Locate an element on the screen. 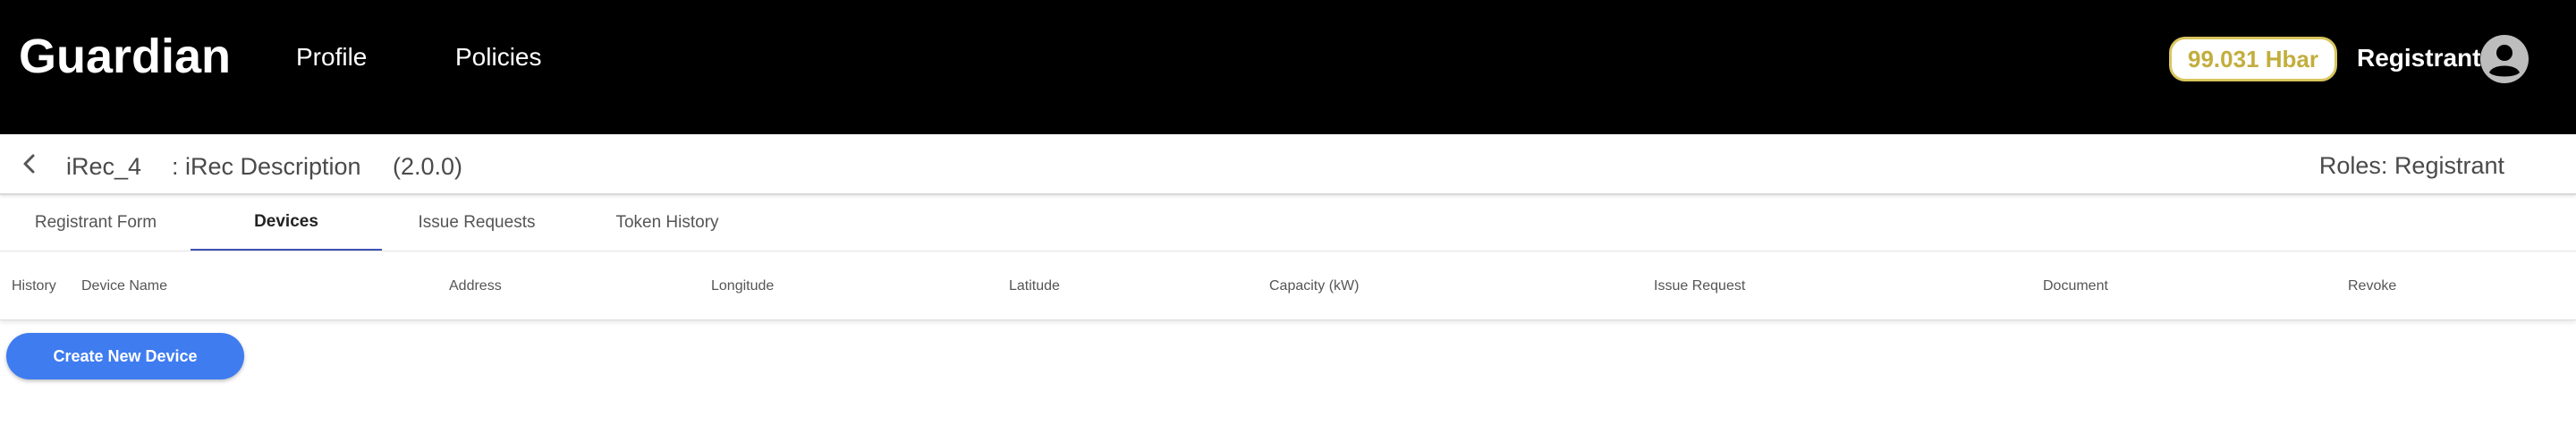 Image resolution: width=2576 pixels, height=426 pixels. policy-version: (2.0.0) is located at coordinates (428, 166).